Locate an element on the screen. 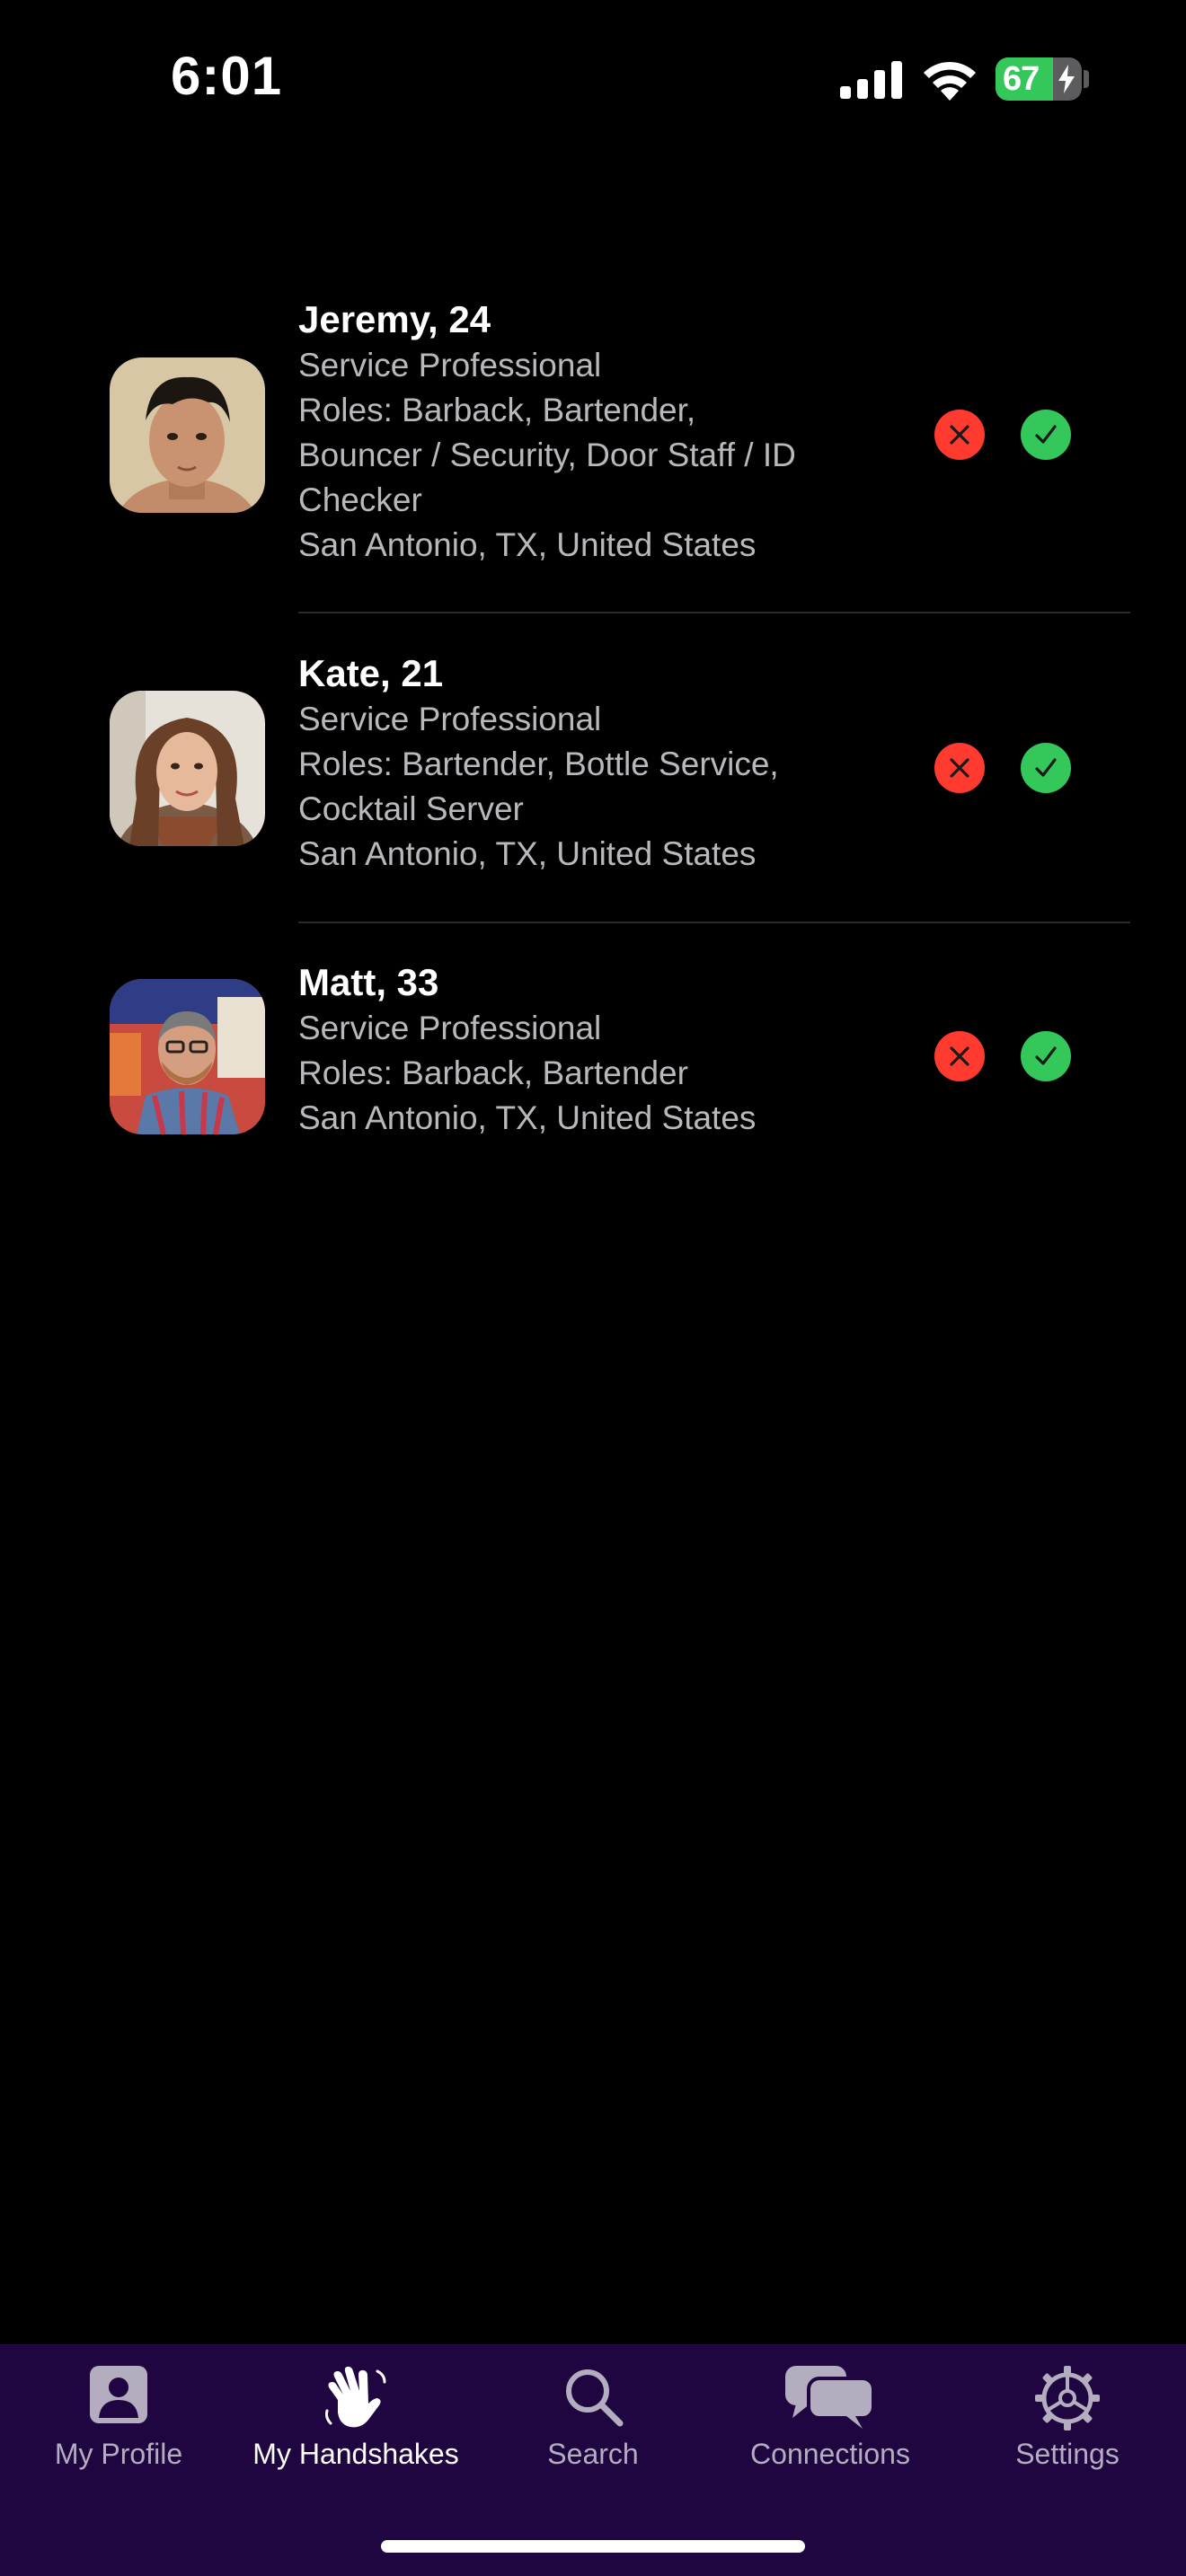 This screenshot has height=2576, width=1186. tab-label: Search is located at coordinates (593, 2454).